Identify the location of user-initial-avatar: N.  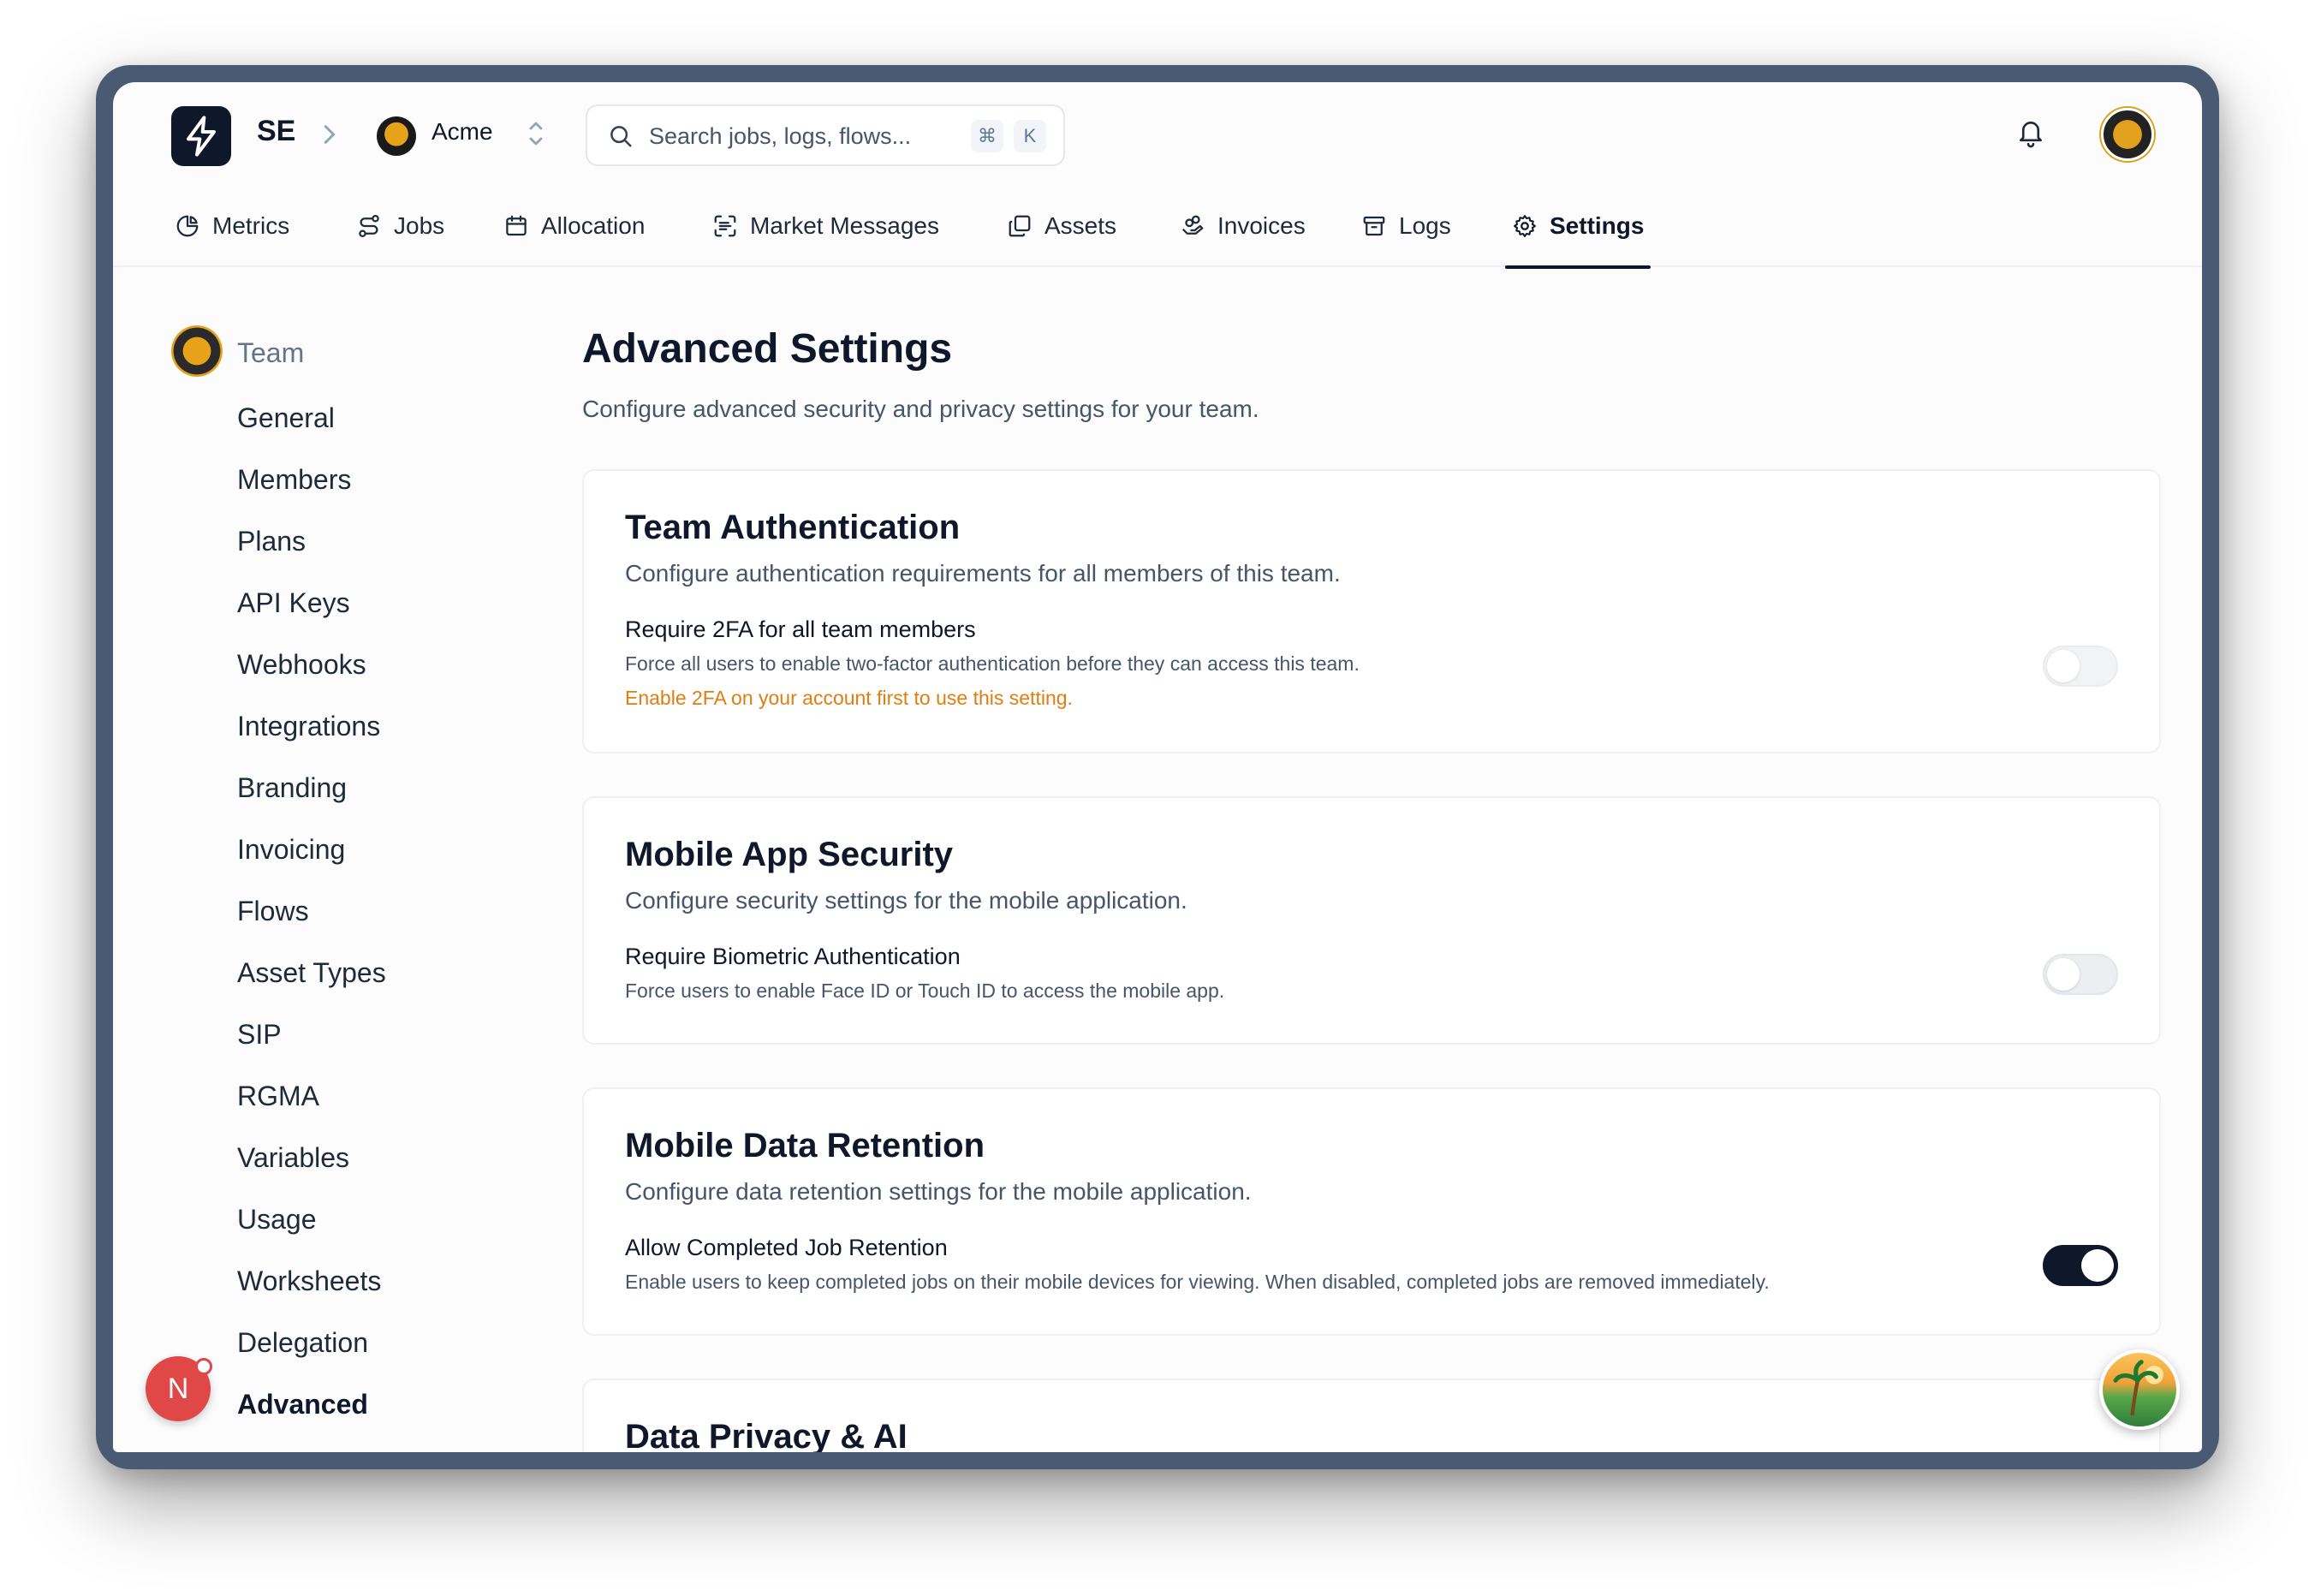
(179, 1388).